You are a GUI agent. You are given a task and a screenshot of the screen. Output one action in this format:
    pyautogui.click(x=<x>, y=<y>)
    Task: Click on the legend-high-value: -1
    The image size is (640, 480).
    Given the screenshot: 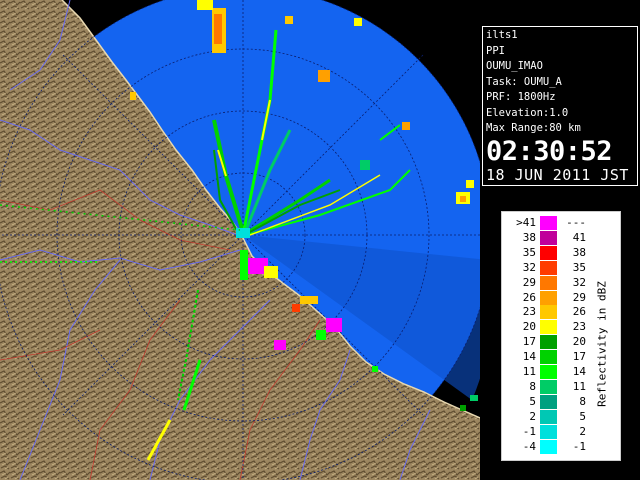 What is the action you would take?
    pyautogui.click(x=579, y=446)
    